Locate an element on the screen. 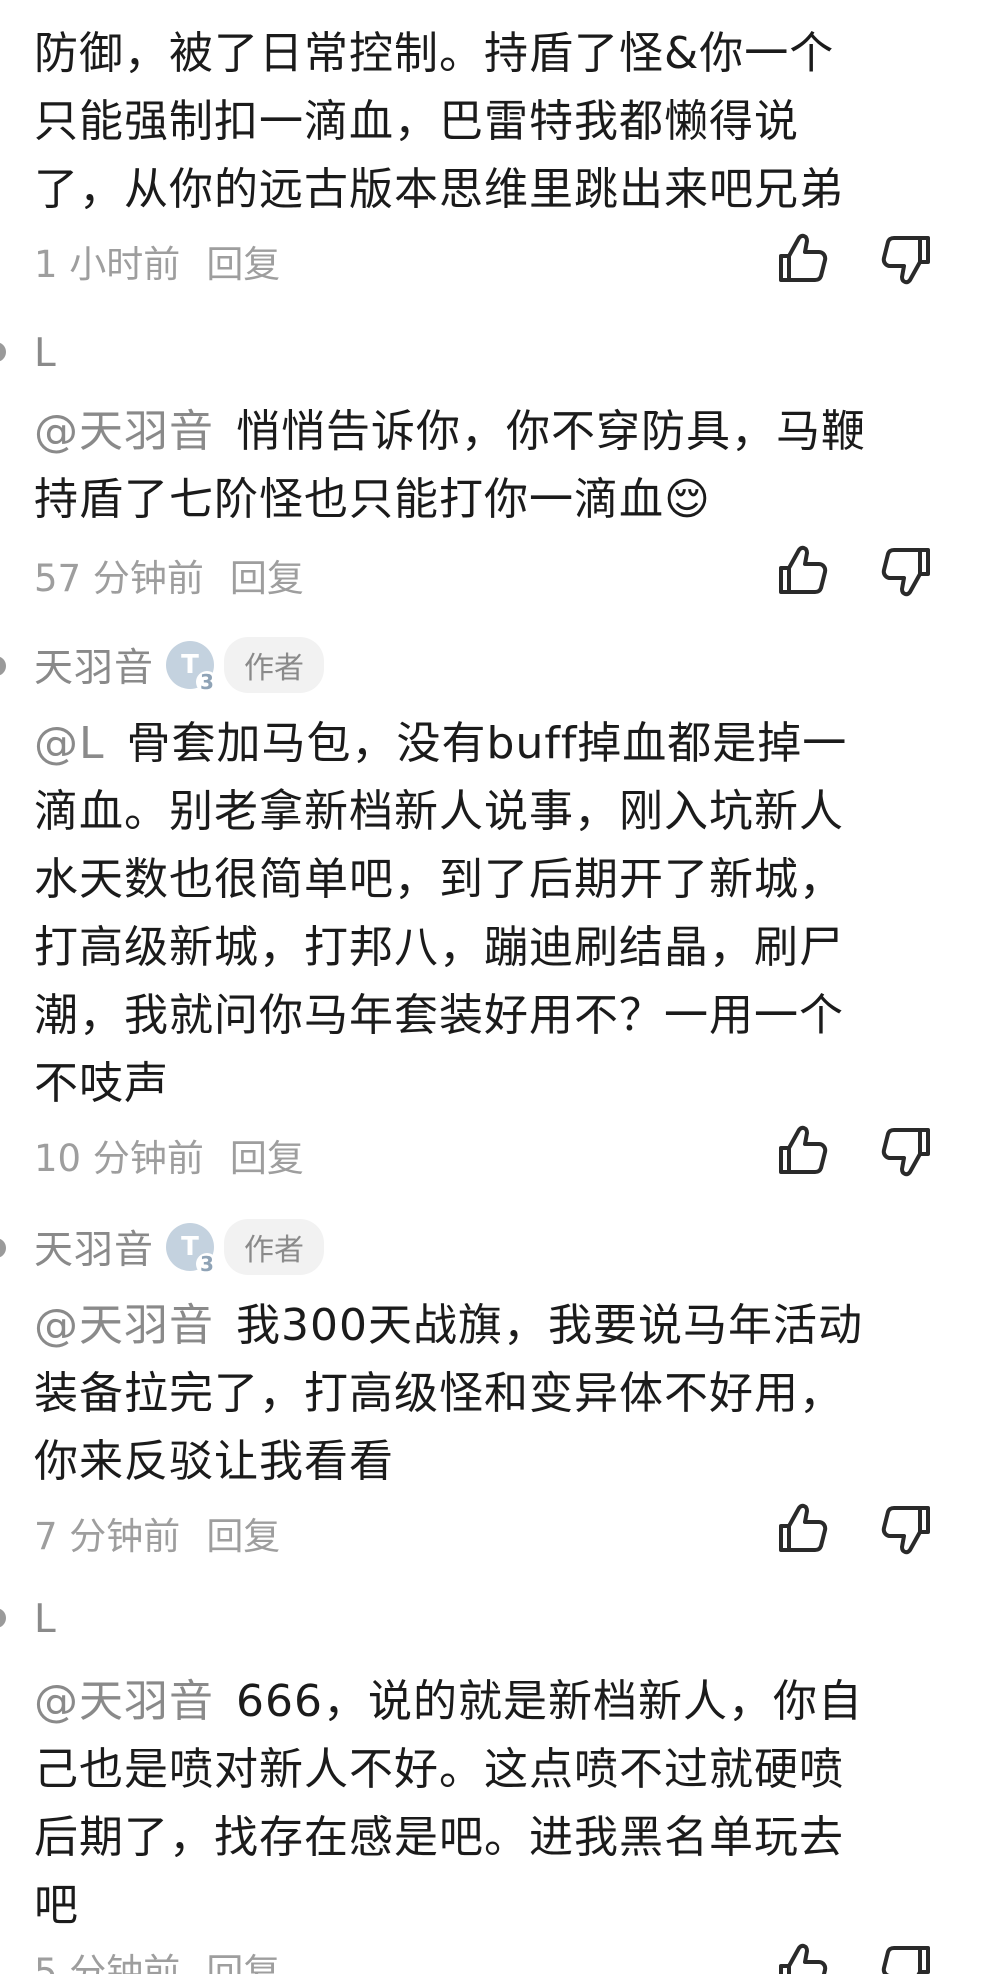  comment-time: 1 小时前 is located at coordinates (107, 264).